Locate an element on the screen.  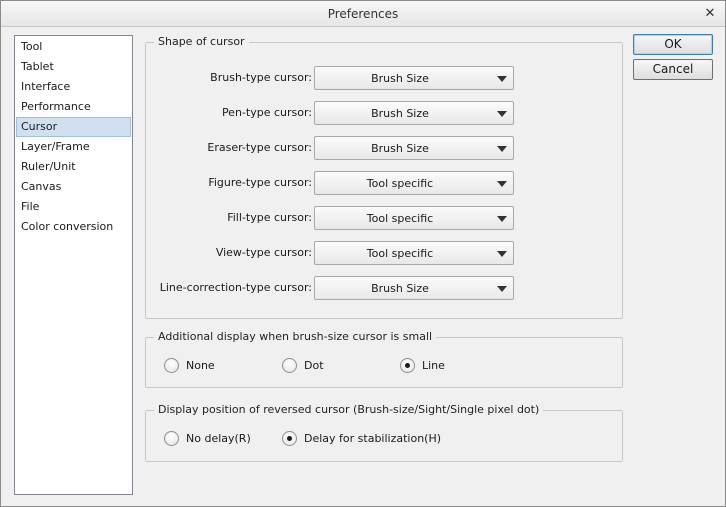
view-type-cursor-label: View-type cursor: is located at coordinates (263, 252).